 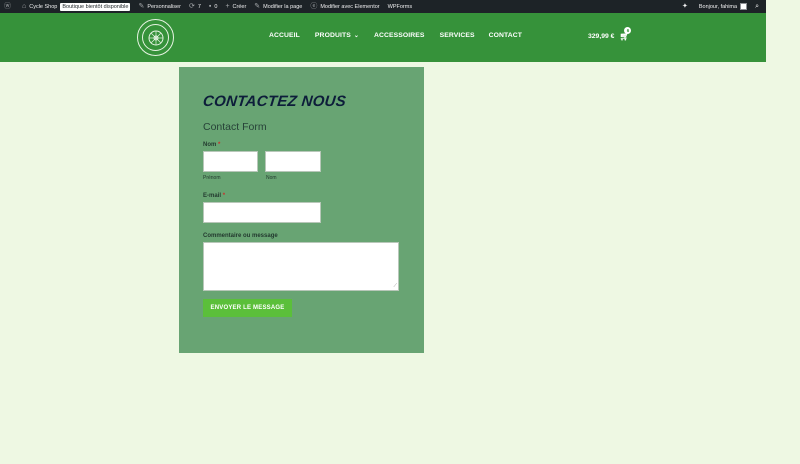 I want to click on search-icon: ⌕, so click(x=757, y=6).